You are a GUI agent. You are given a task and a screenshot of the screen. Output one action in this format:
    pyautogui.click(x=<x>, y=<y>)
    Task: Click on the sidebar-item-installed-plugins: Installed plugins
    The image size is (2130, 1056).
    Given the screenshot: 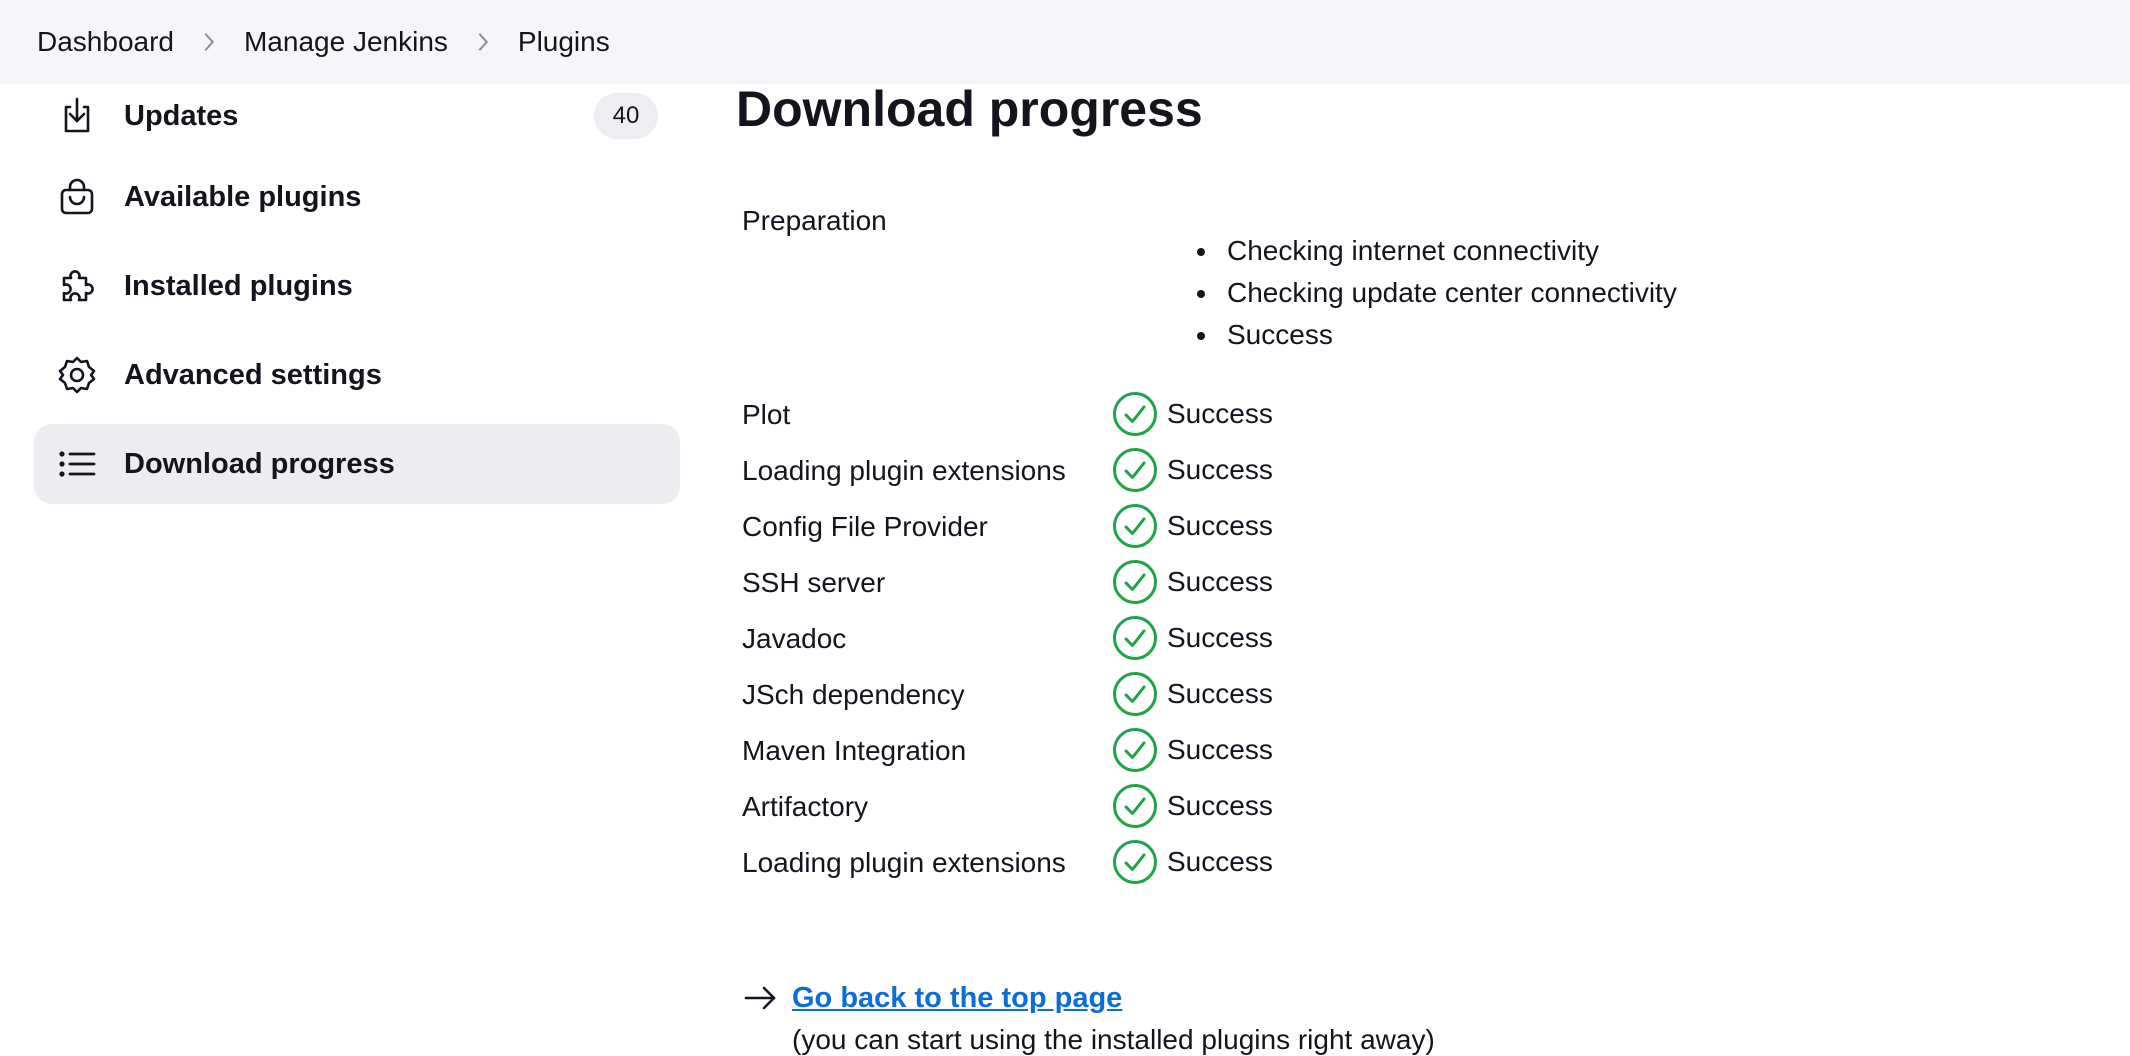 What is the action you would take?
    pyautogui.click(x=357, y=286)
    